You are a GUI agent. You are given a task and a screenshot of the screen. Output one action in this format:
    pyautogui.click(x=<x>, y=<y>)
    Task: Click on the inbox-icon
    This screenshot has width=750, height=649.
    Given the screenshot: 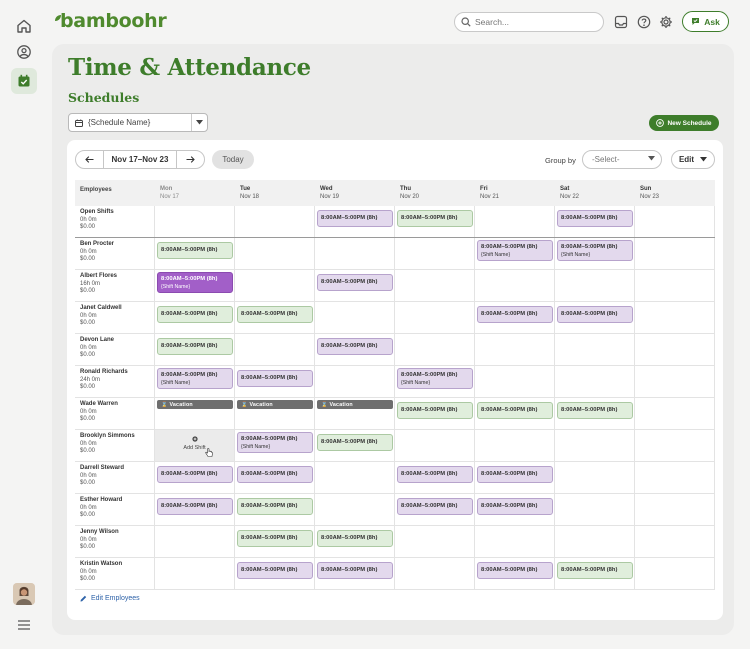 What is the action you would take?
    pyautogui.click(x=621, y=22)
    